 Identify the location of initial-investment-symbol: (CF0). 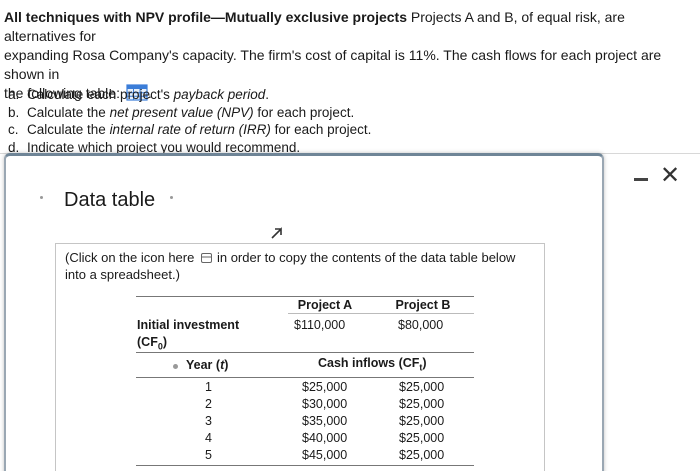
(152, 343).